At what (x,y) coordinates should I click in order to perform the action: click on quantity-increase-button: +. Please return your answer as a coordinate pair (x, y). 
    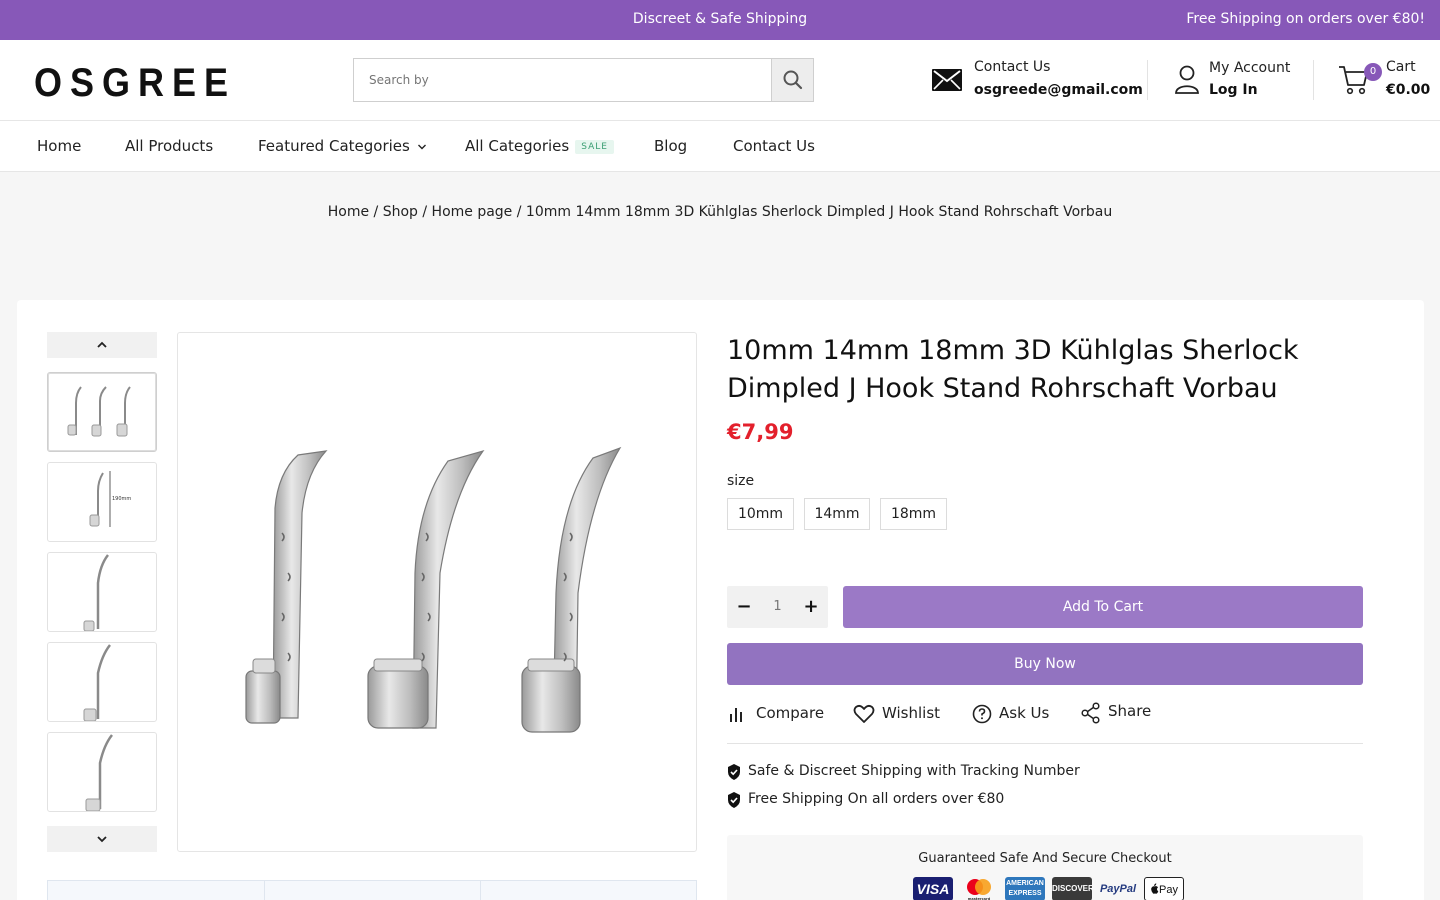
    Looking at the image, I should click on (811, 607).